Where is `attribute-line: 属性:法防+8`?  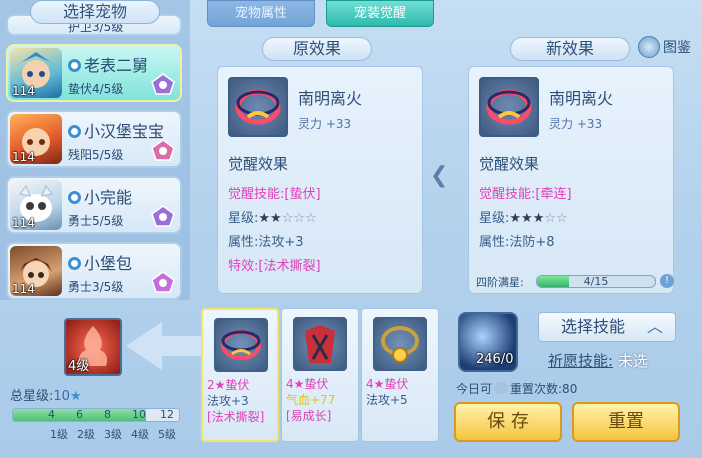 attribute-line: 属性:法防+8 is located at coordinates (517, 242).